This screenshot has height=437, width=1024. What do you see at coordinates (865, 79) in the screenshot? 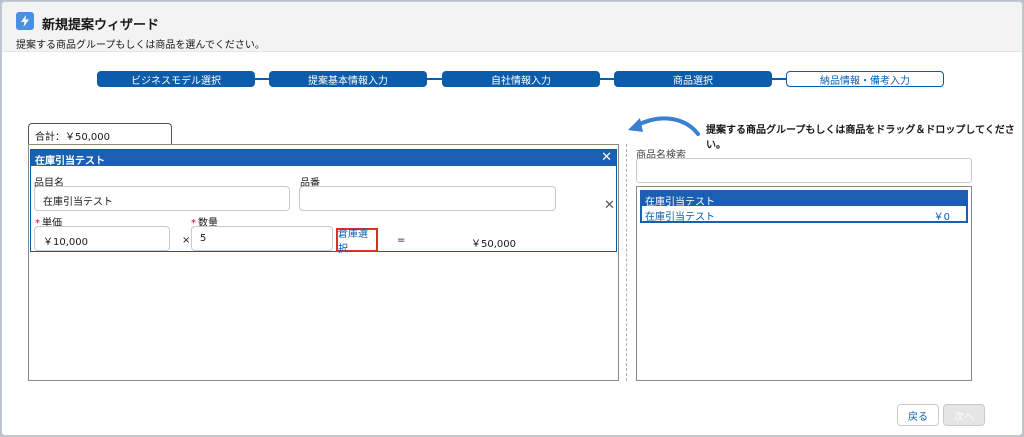
I see `step-delivery-info: 納品情報・備考入力` at bounding box center [865, 79].